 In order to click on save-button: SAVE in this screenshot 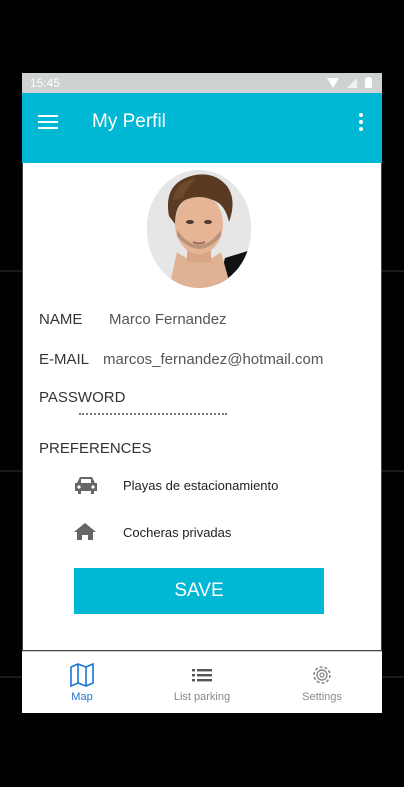, I will do `click(199, 591)`.